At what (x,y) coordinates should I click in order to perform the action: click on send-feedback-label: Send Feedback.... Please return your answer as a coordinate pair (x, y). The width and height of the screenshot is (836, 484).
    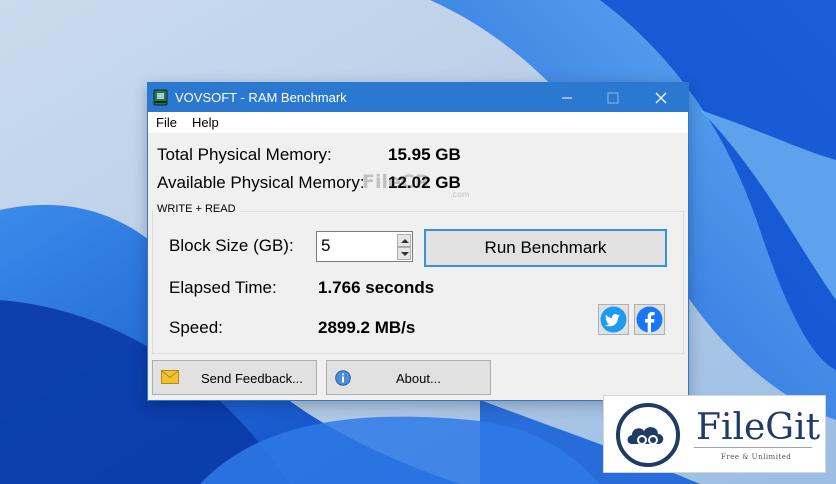
    Looking at the image, I should click on (252, 378).